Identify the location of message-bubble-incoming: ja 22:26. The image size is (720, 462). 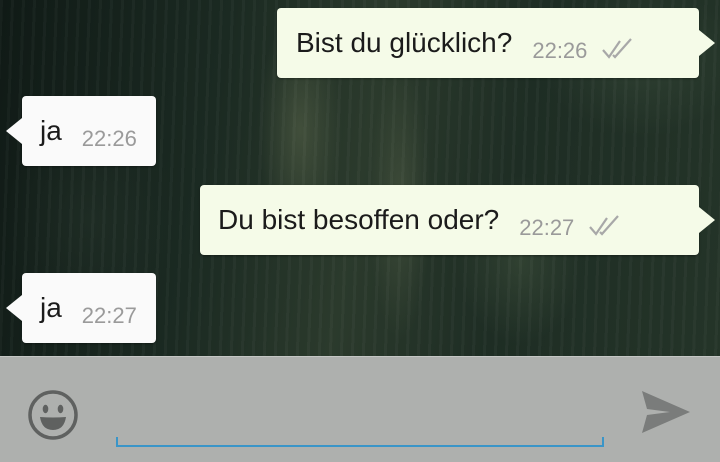
(81, 131).